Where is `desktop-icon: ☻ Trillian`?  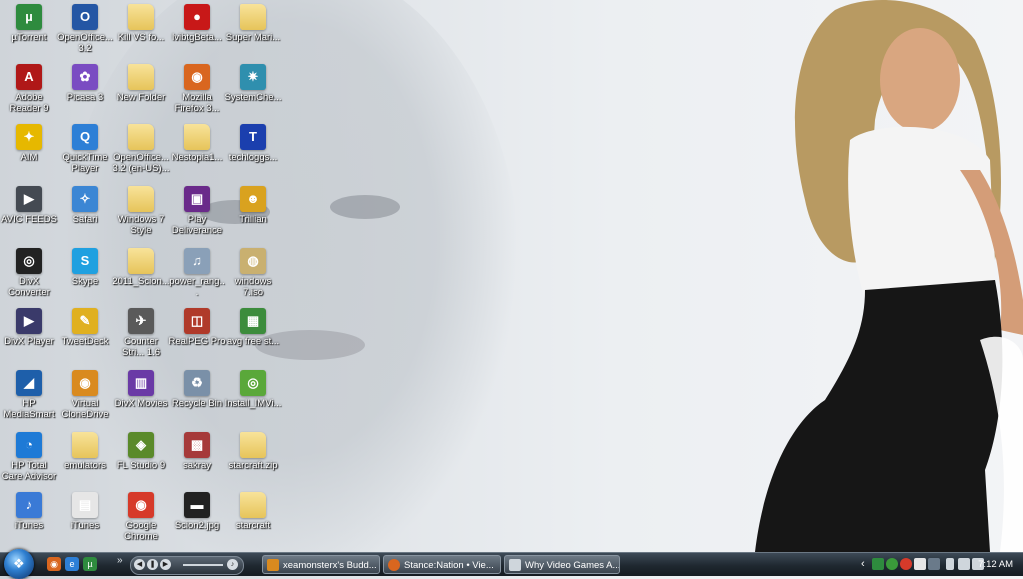 desktop-icon: ☻ Trillian is located at coordinates (253, 205).